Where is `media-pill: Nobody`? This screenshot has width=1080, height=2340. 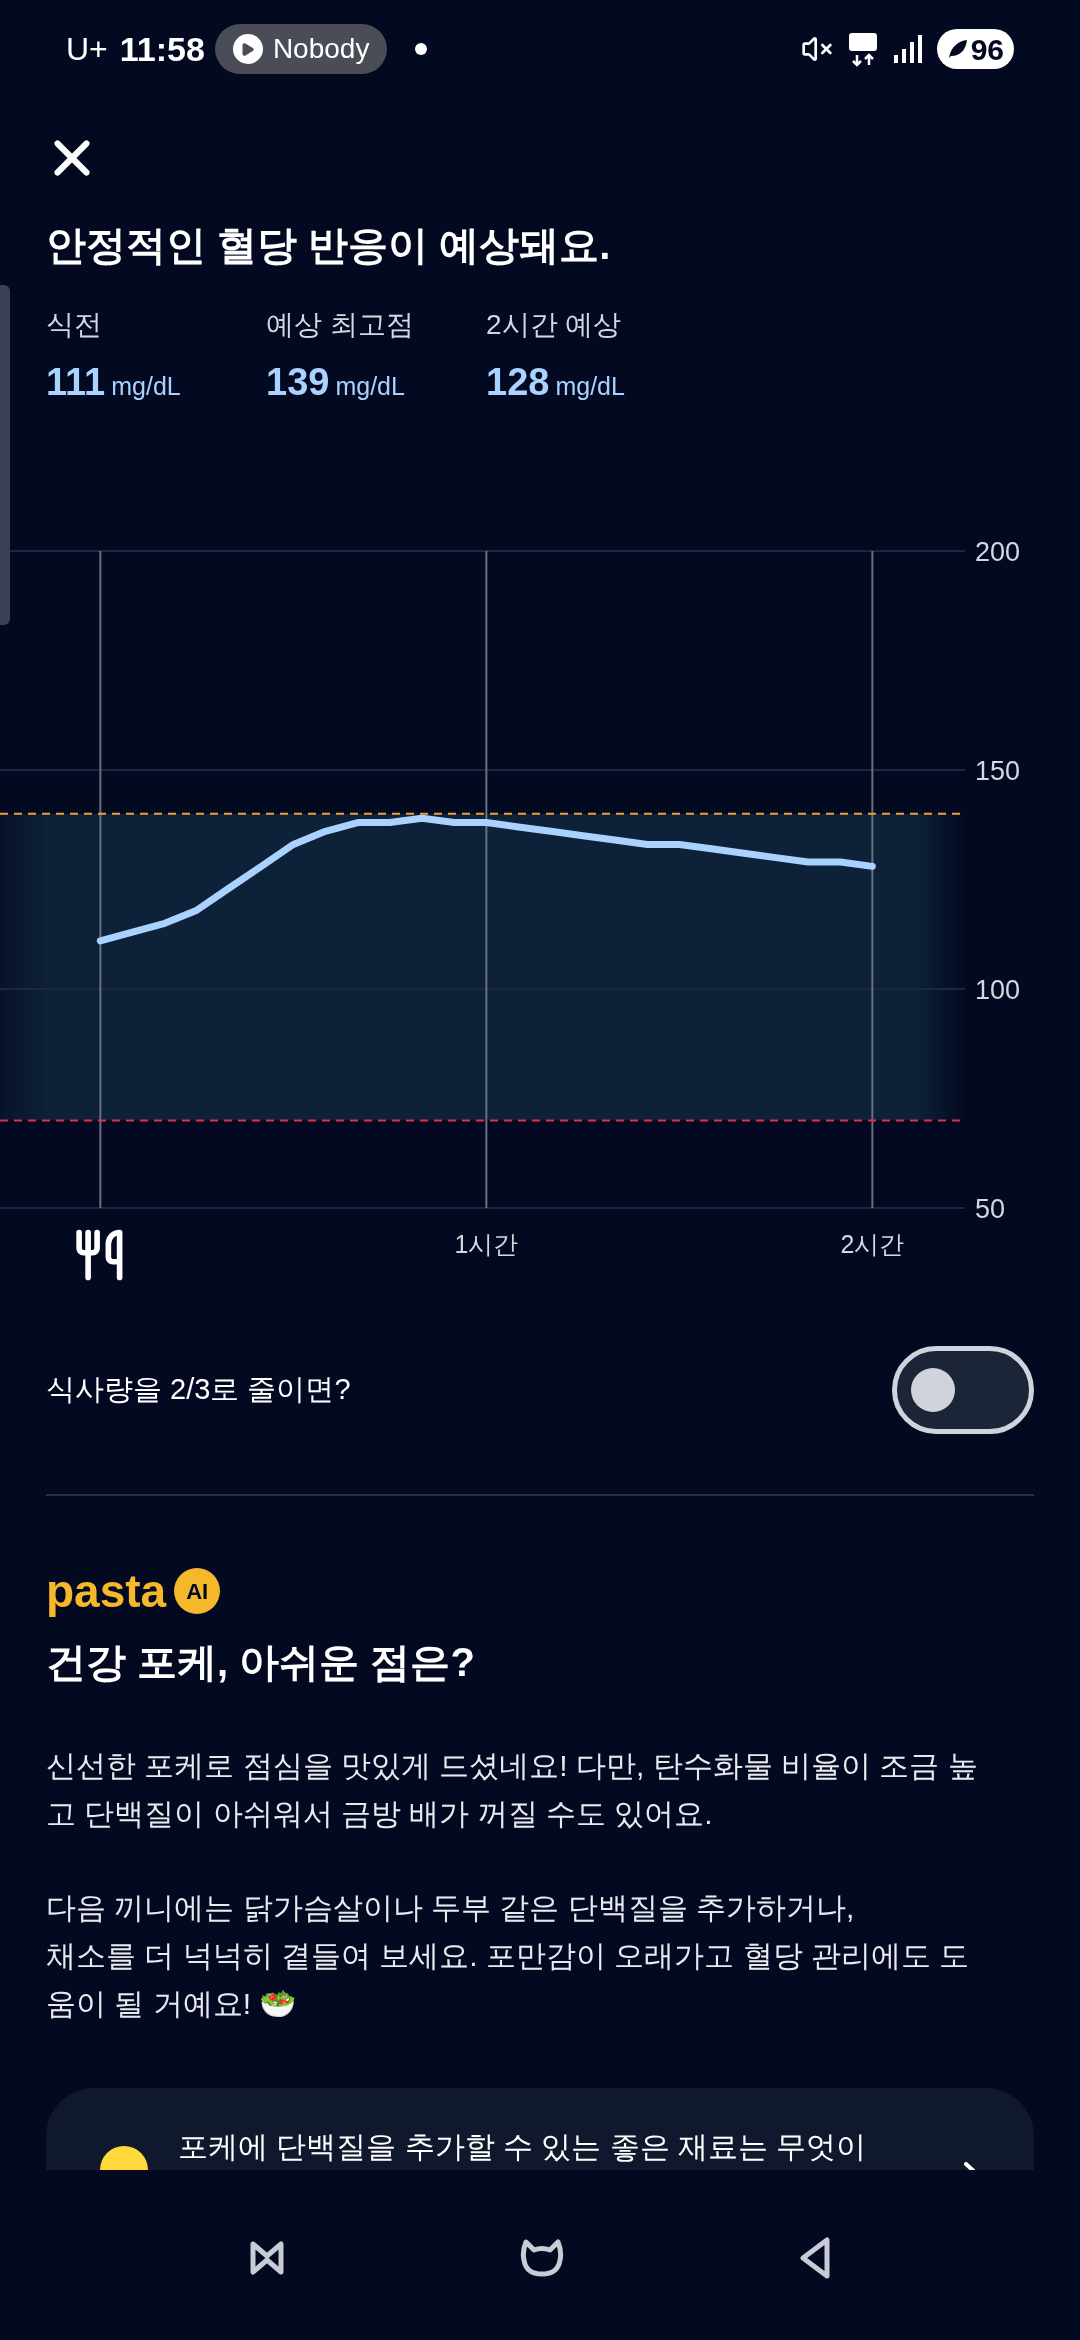
media-pill: Nobody is located at coordinates (301, 49).